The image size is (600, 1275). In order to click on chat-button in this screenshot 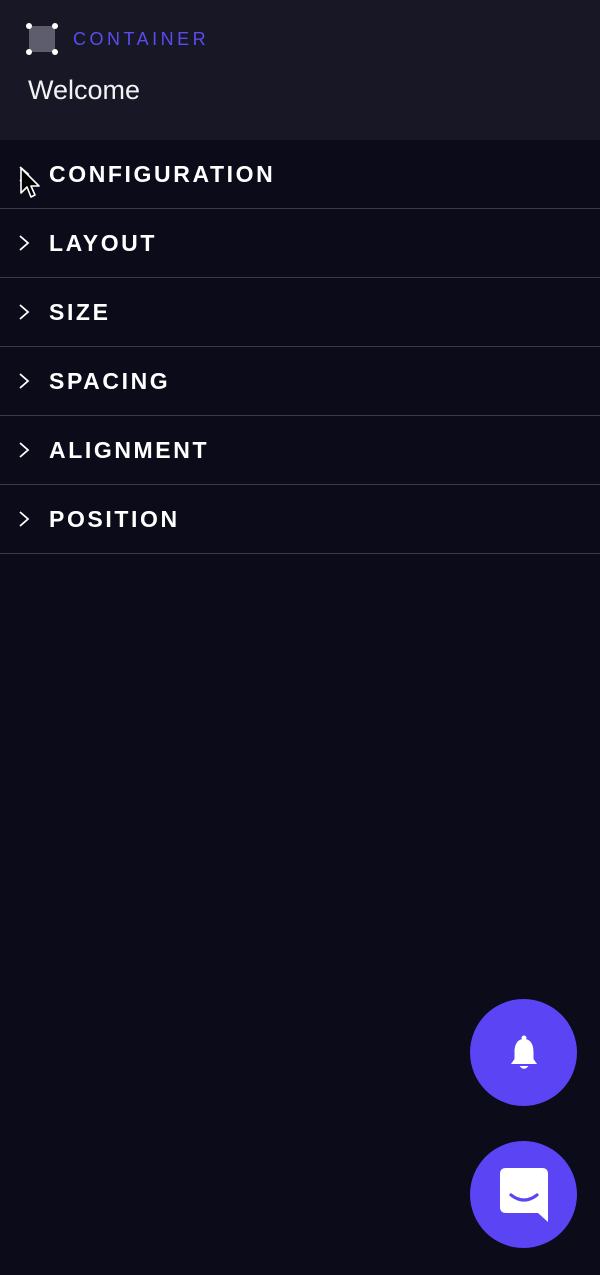, I will do `click(523, 1194)`.